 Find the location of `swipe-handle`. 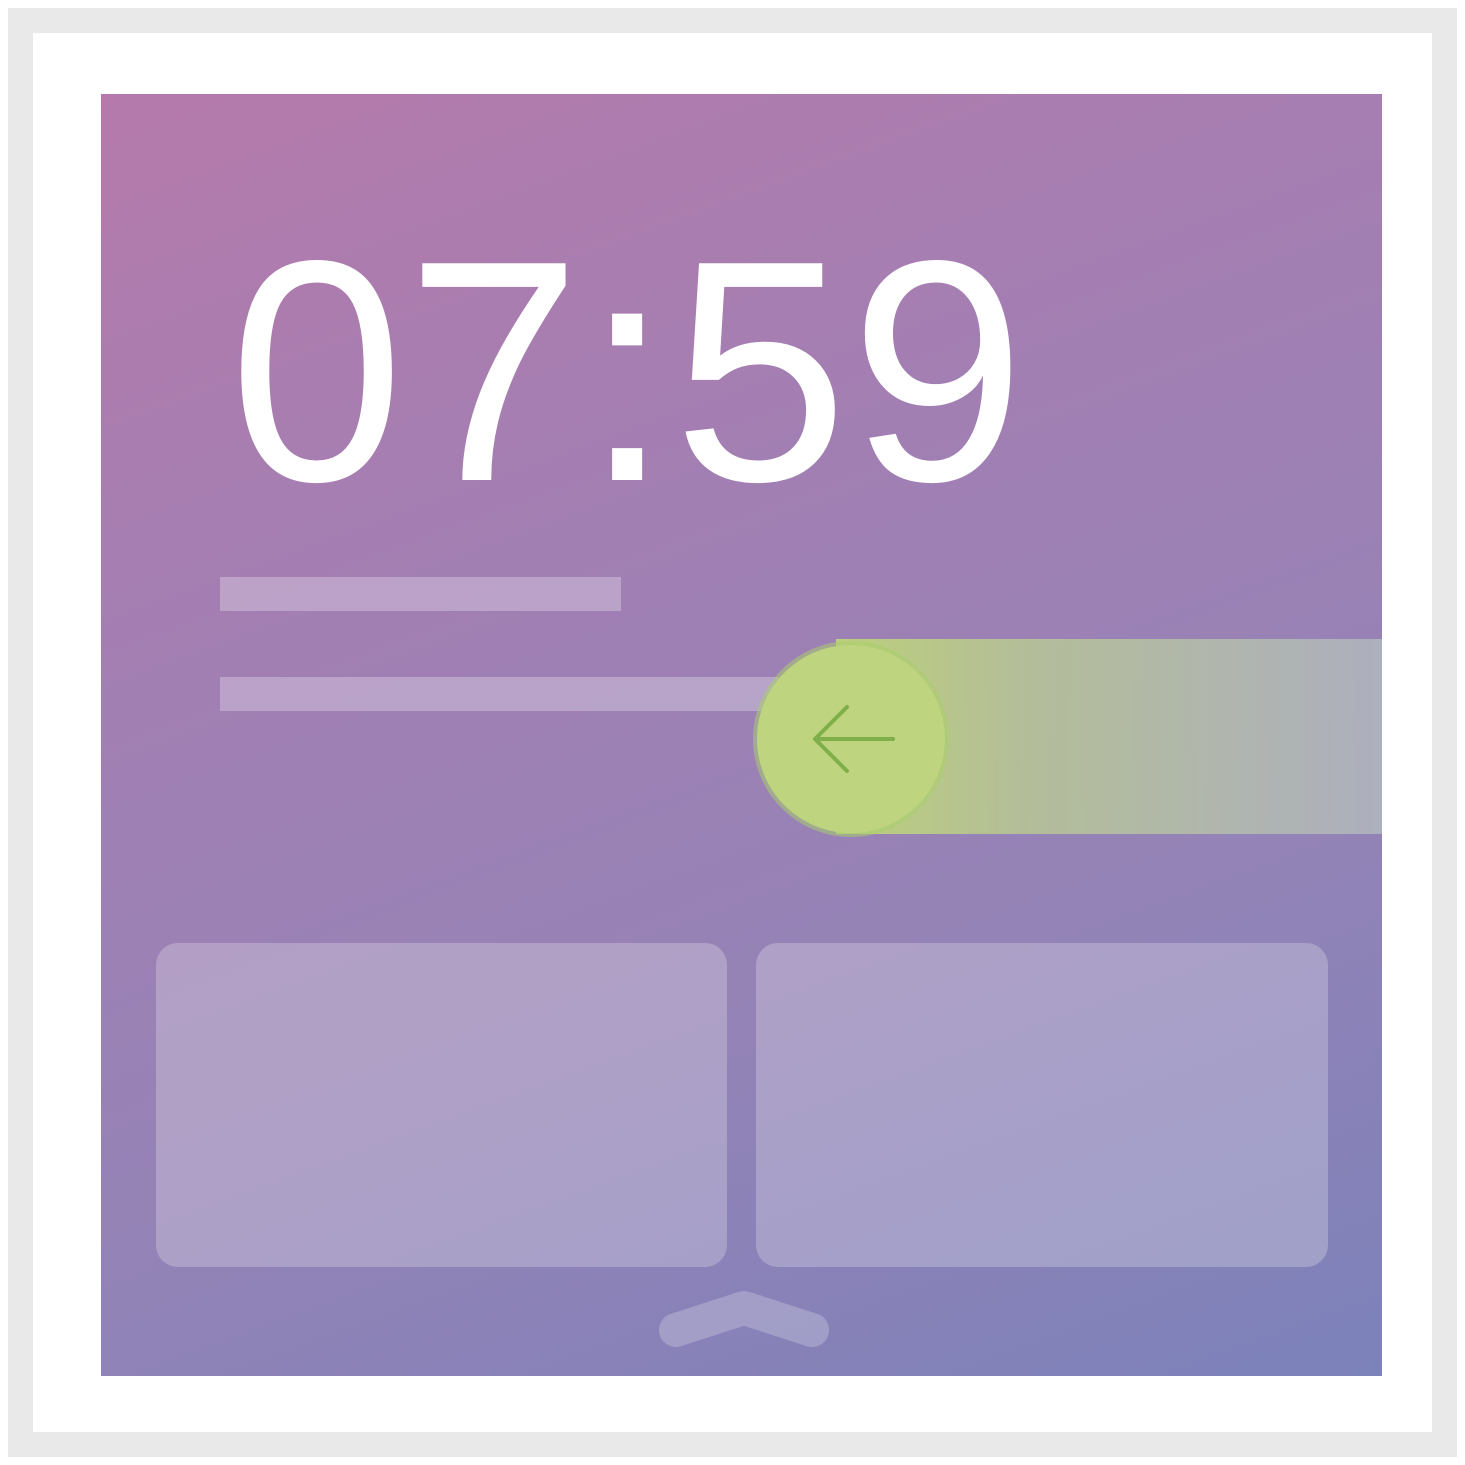

swipe-handle is located at coordinates (851, 739).